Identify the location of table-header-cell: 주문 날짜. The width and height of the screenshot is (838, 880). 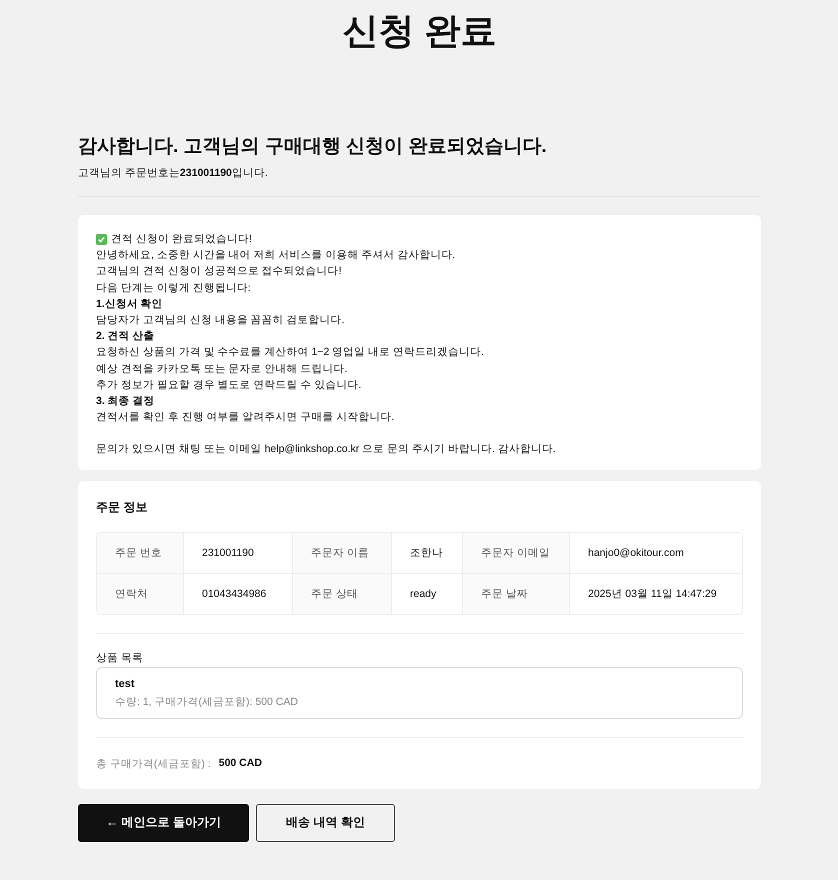
(516, 594).